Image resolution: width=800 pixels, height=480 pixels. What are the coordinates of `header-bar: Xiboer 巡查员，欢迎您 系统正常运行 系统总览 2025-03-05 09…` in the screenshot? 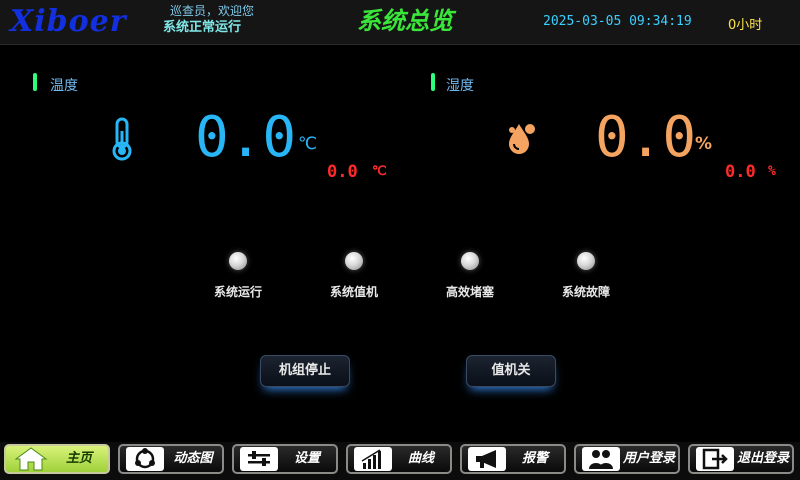 It's located at (400, 22).